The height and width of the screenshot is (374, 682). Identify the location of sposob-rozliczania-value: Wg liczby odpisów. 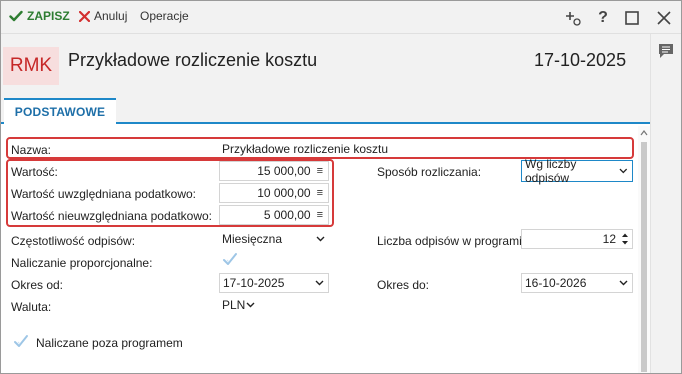
(551, 171).